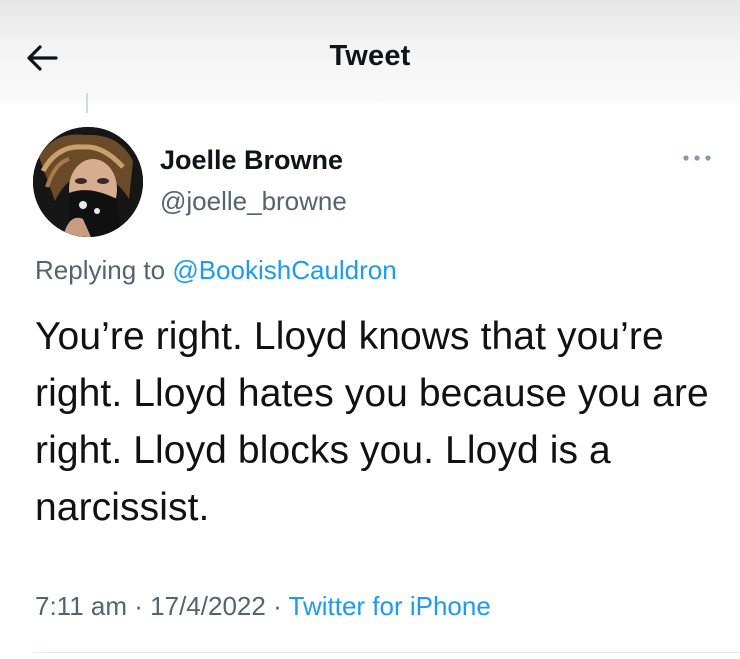 The image size is (740, 659). Describe the element at coordinates (284, 270) in the screenshot. I see `replying-to-mention-link: @BookishCauldron` at that location.